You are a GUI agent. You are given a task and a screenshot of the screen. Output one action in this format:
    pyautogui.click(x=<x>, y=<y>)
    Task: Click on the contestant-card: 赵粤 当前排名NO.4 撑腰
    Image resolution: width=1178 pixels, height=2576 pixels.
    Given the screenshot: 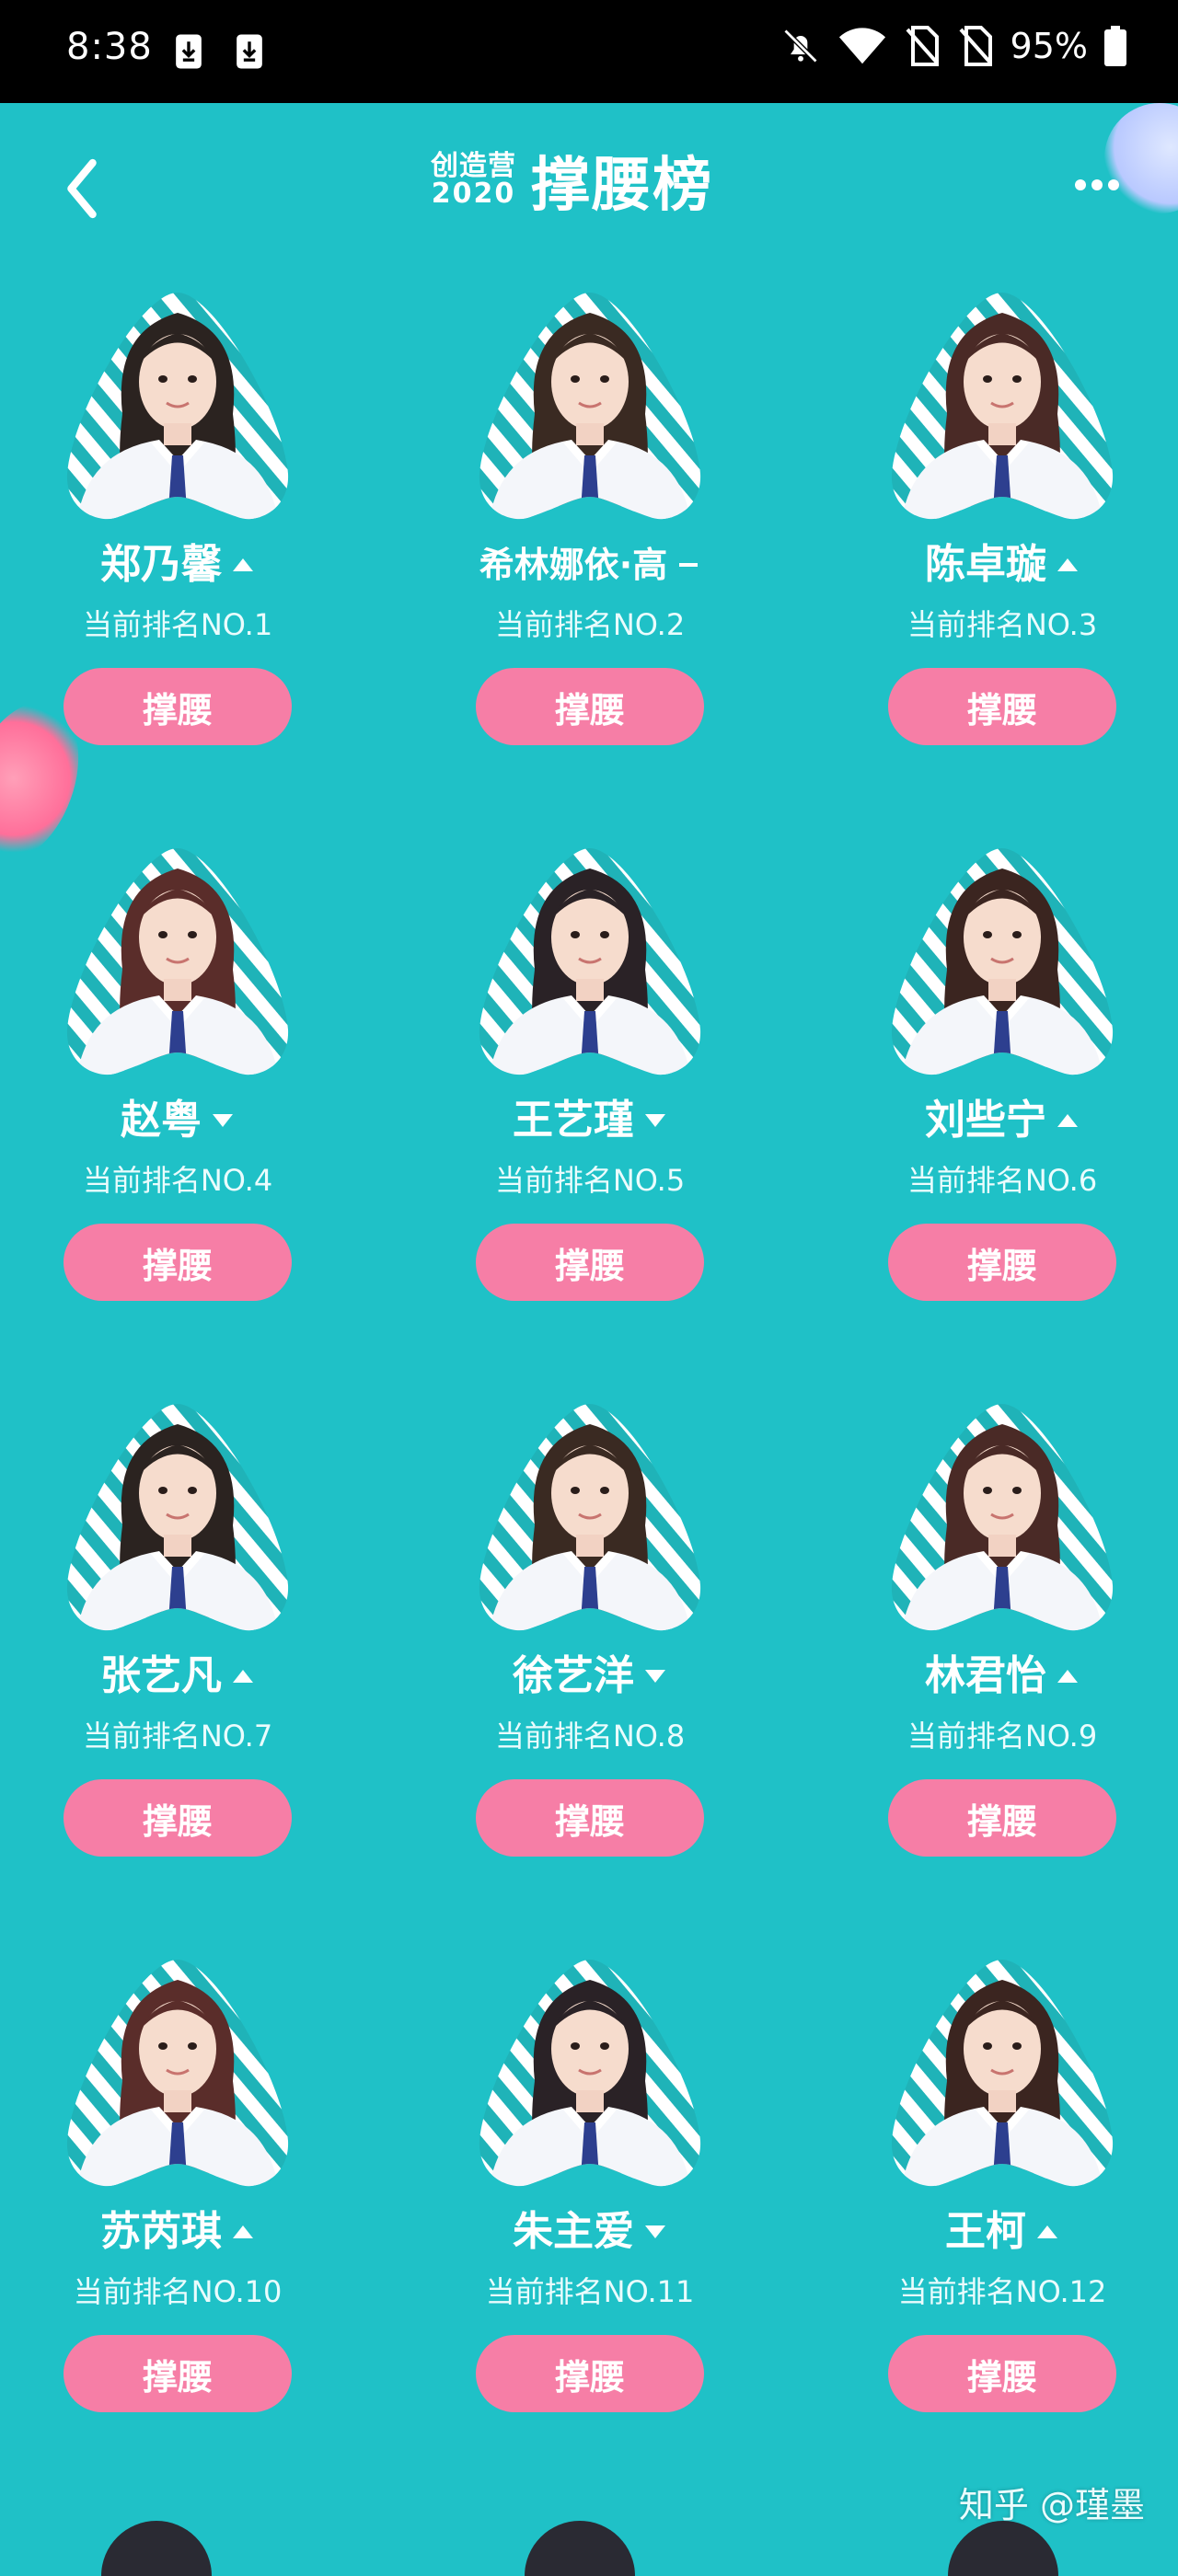 What is the action you would take?
    pyautogui.click(x=177, y=1066)
    